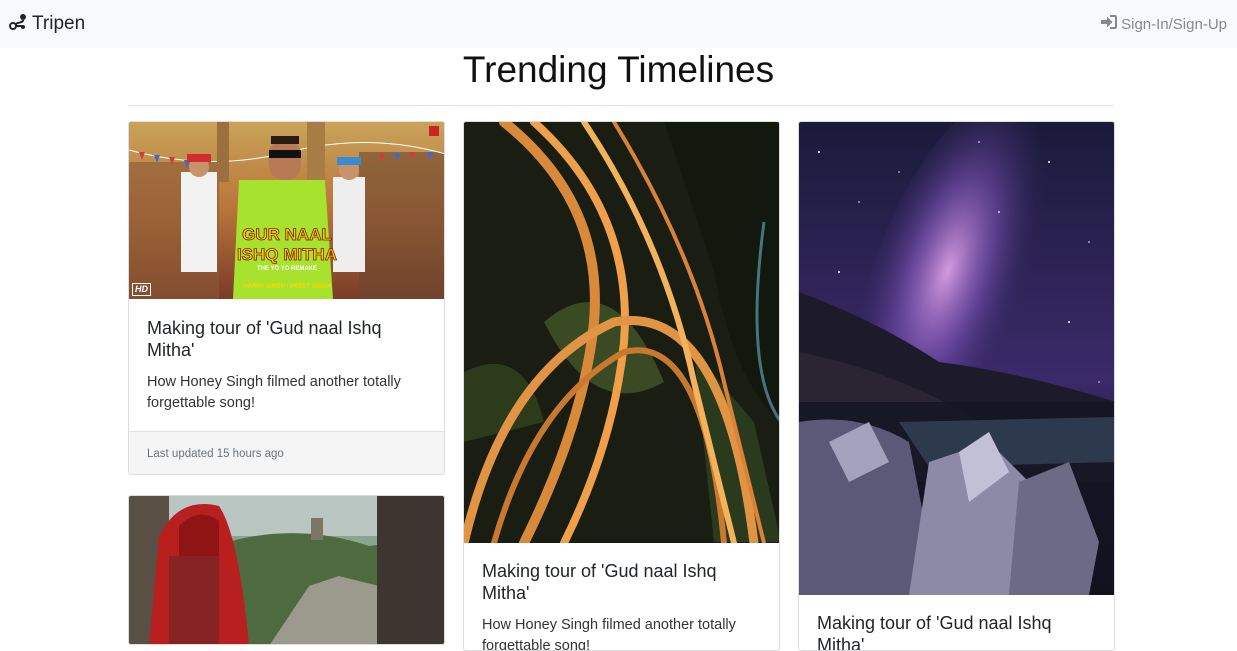 This screenshot has width=1237, height=651. I want to click on card-body: Making tour of 'Gud naal Ishq Mitha', so click(956, 631).